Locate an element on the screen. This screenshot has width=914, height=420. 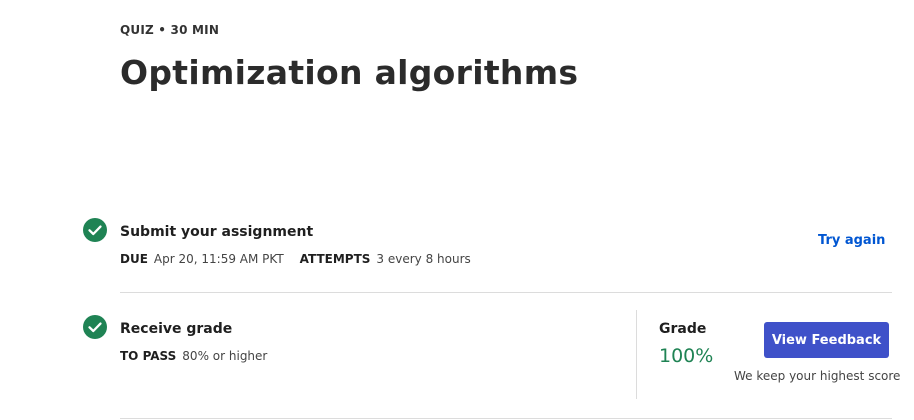
grade-label: Grade is located at coordinates (683, 329).